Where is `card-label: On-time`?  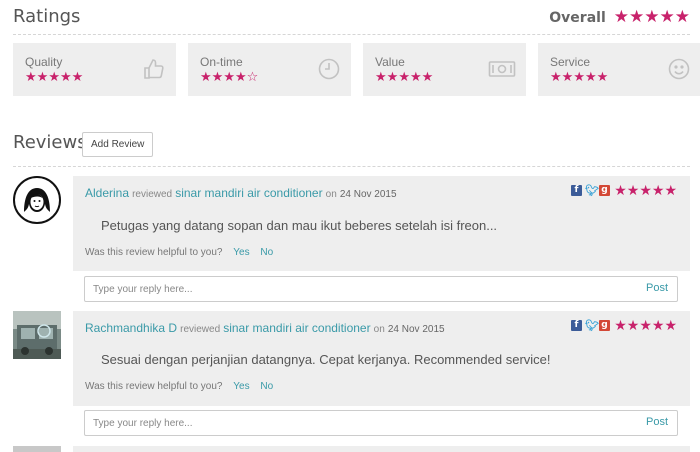 card-label: On-time is located at coordinates (221, 62).